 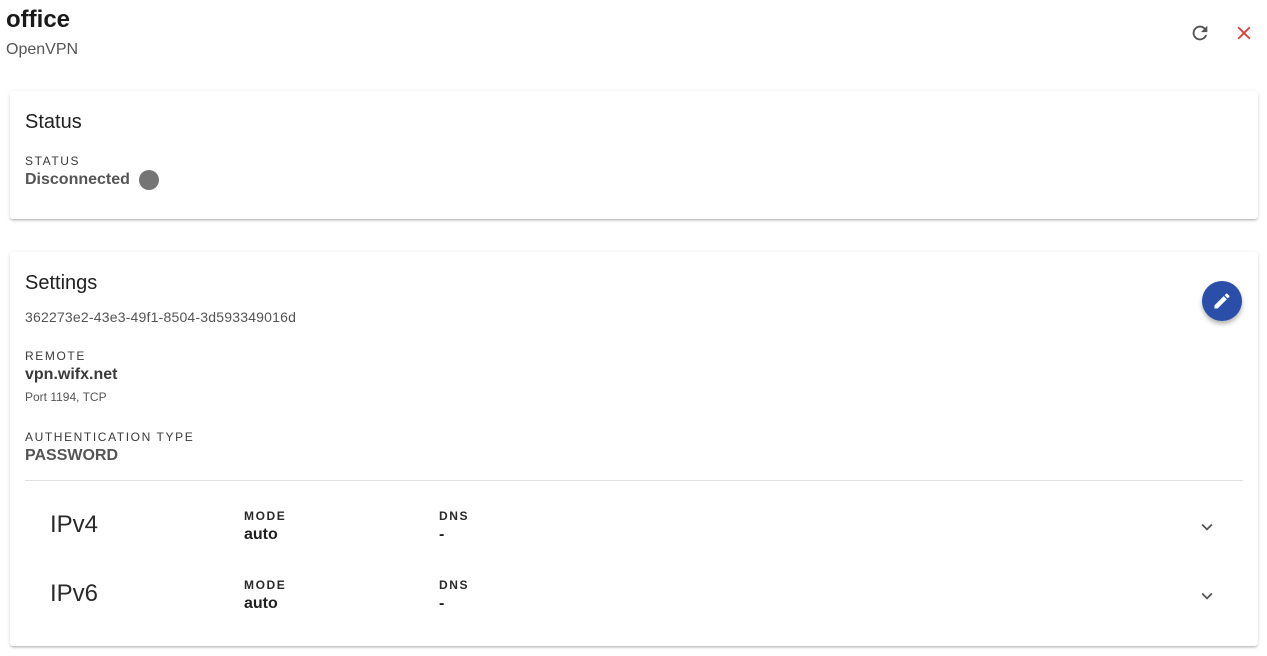 What do you see at coordinates (72, 455) in the screenshot?
I see `auth-type-value: PASSWORD` at bounding box center [72, 455].